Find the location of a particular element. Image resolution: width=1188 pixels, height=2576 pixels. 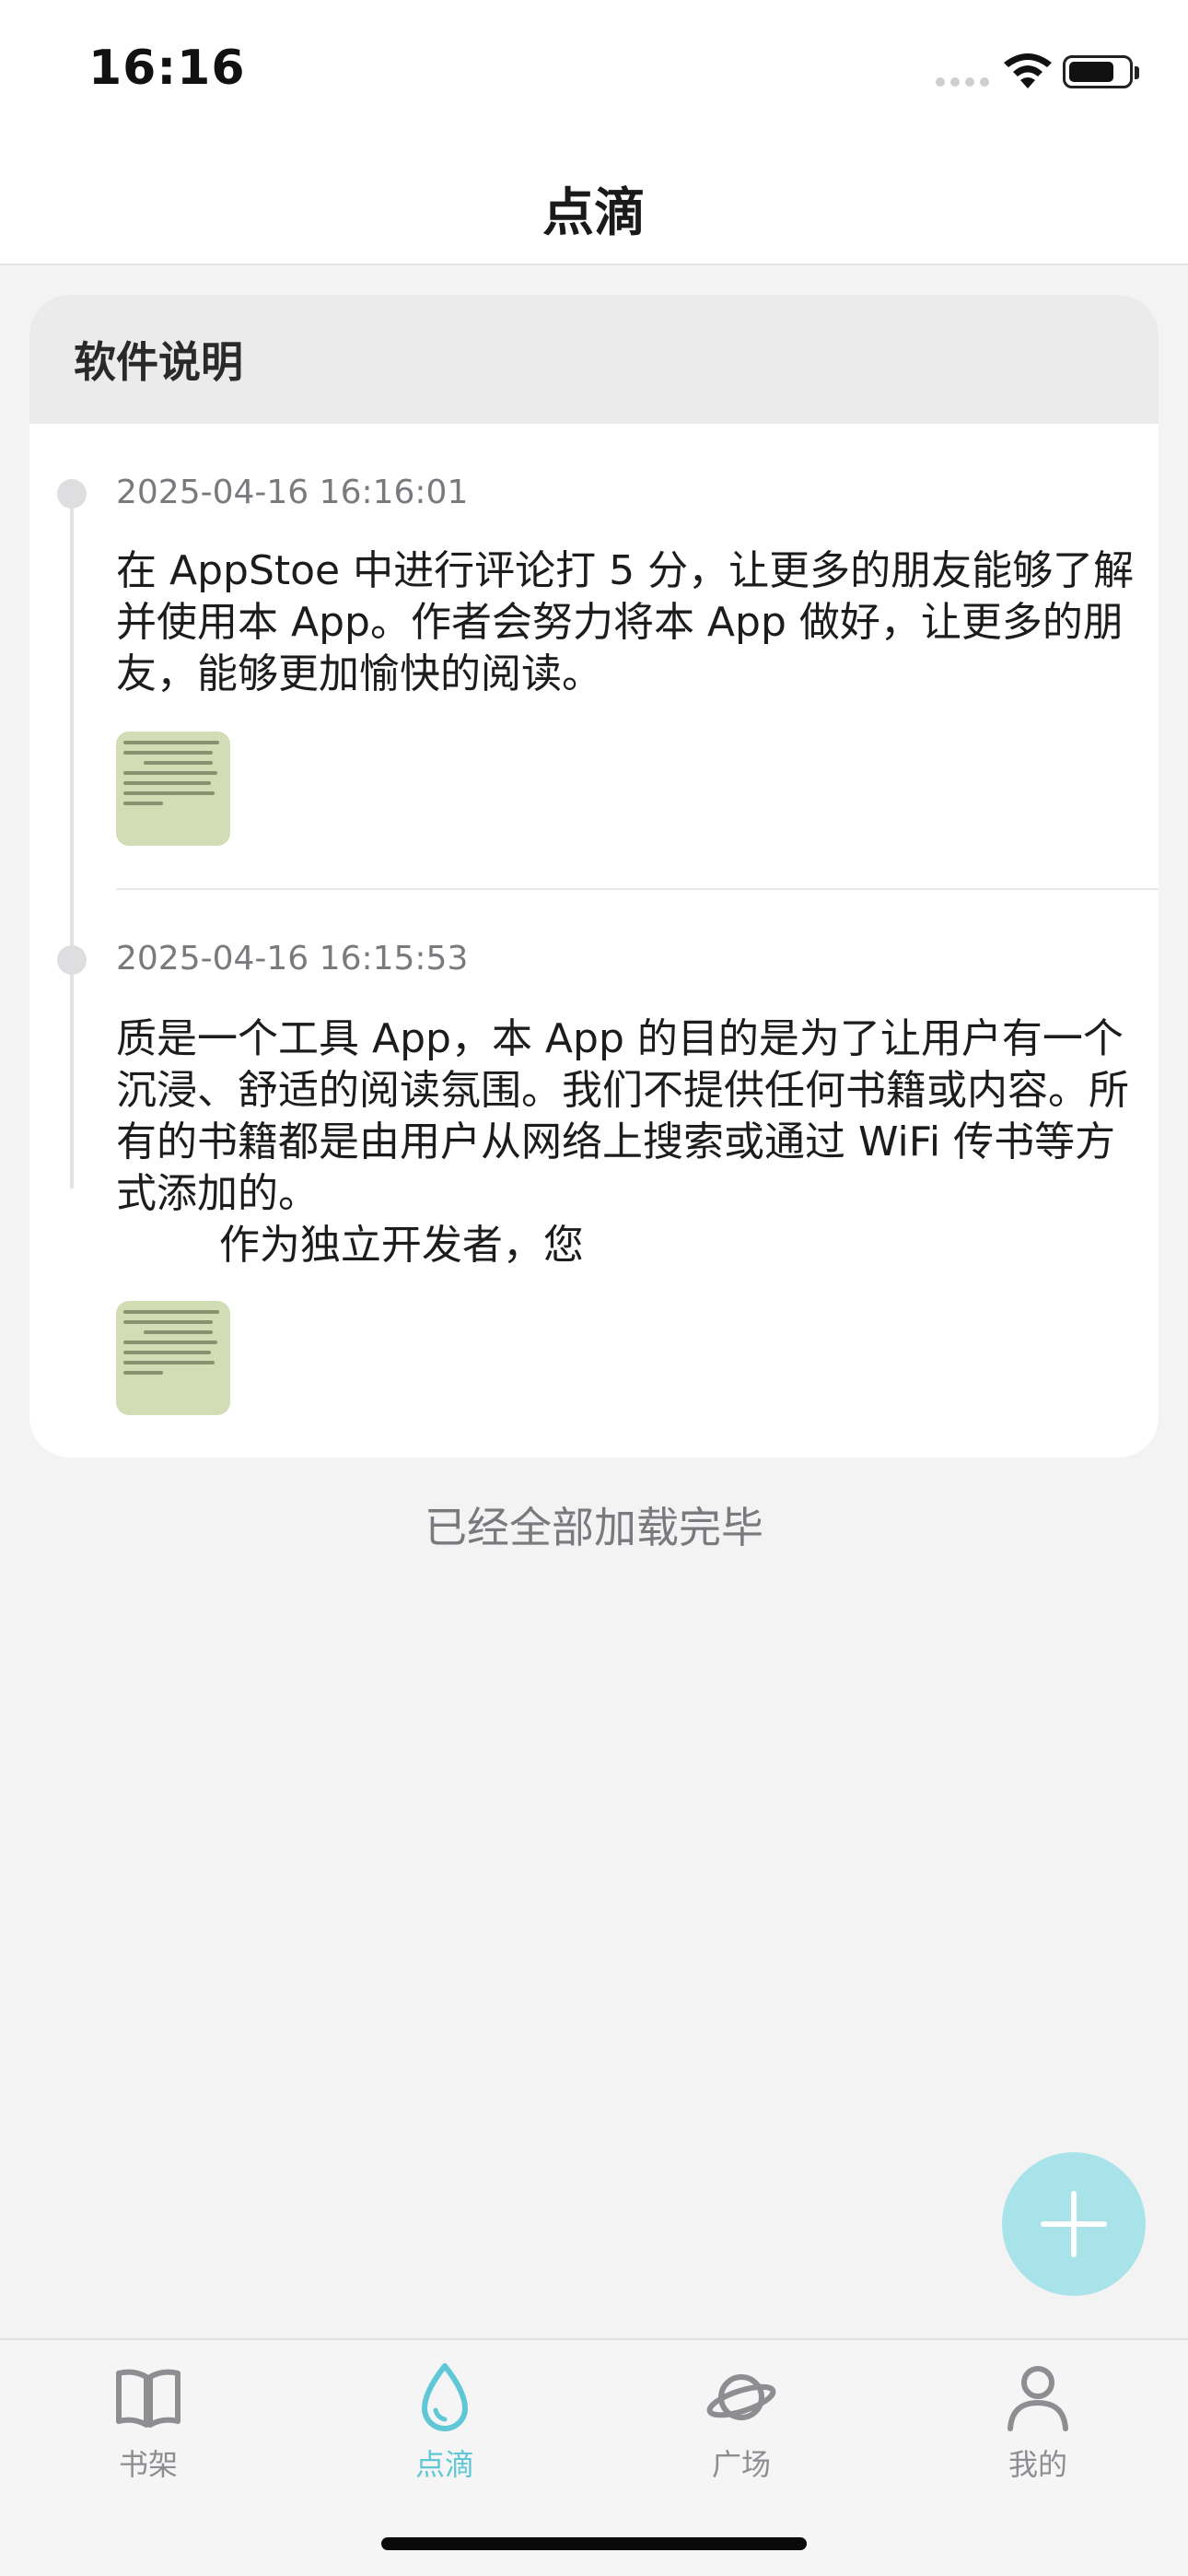

home-indicator is located at coordinates (594, 2543).